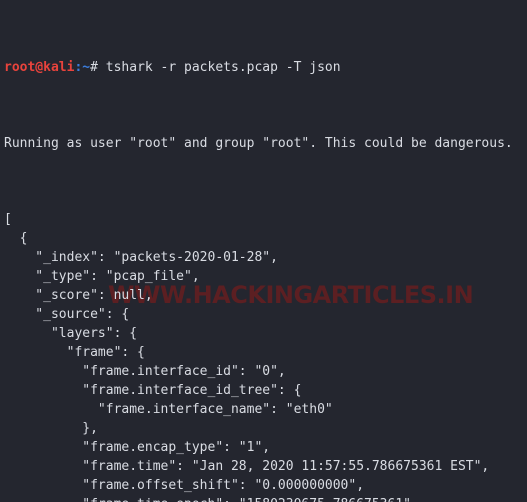 This screenshot has width=527, height=502. What do you see at coordinates (39, 67) in the screenshot?
I see `prompt-user-host: root@kali` at bounding box center [39, 67].